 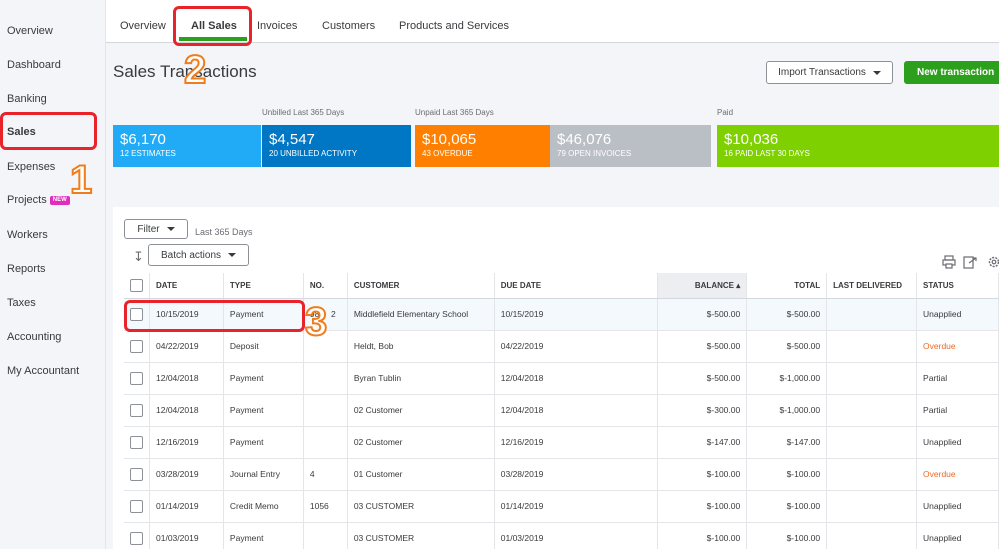 What do you see at coordinates (27, 235) in the screenshot?
I see `nav-workers: Workers` at bounding box center [27, 235].